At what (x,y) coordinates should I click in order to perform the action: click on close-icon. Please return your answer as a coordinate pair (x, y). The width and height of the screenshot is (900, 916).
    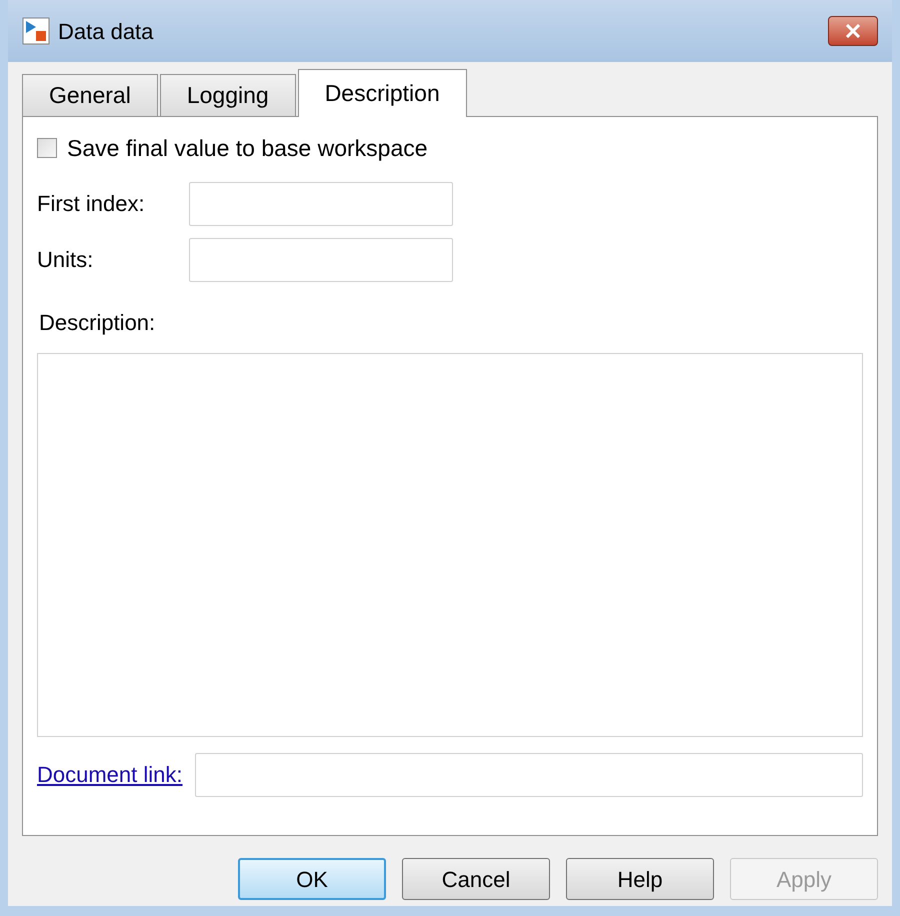
    Looking at the image, I should click on (853, 31).